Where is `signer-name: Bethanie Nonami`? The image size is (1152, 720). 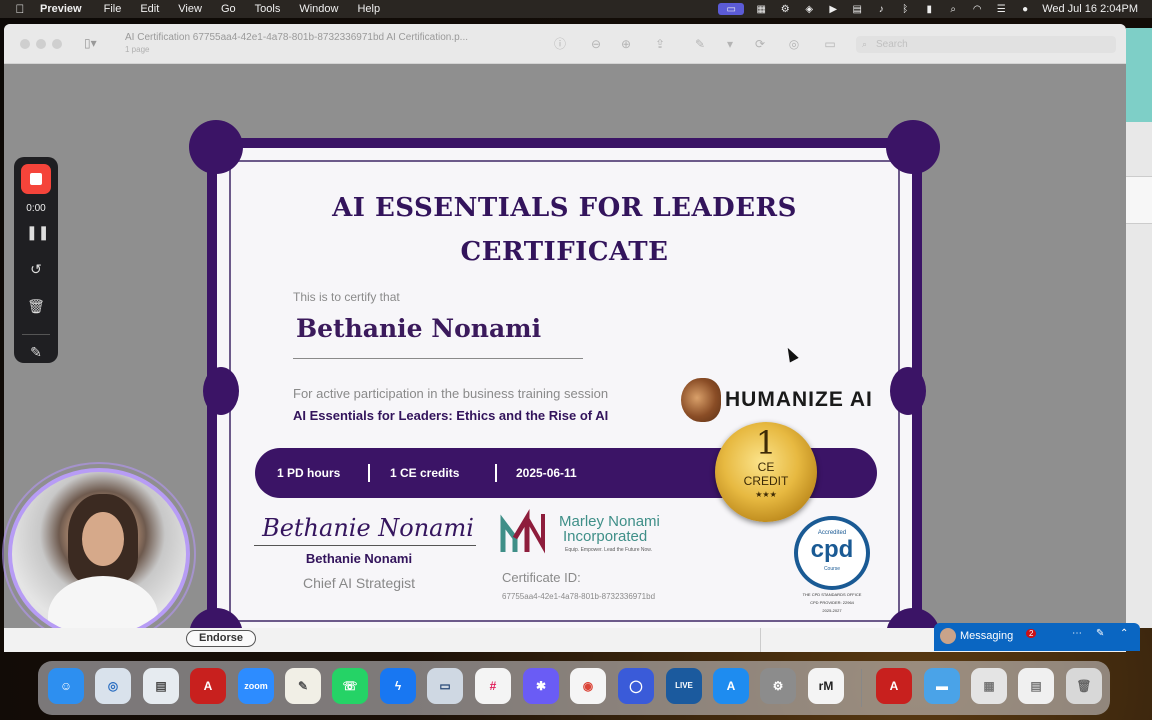
signer-name: Bethanie Nonami is located at coordinates (359, 558).